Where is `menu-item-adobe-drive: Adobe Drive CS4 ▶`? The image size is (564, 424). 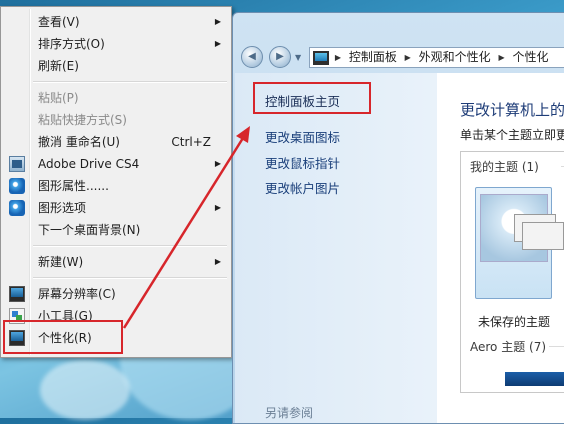
menu-item-adobe-drive: Adobe Drive CS4 ▶ is located at coordinates (116, 164).